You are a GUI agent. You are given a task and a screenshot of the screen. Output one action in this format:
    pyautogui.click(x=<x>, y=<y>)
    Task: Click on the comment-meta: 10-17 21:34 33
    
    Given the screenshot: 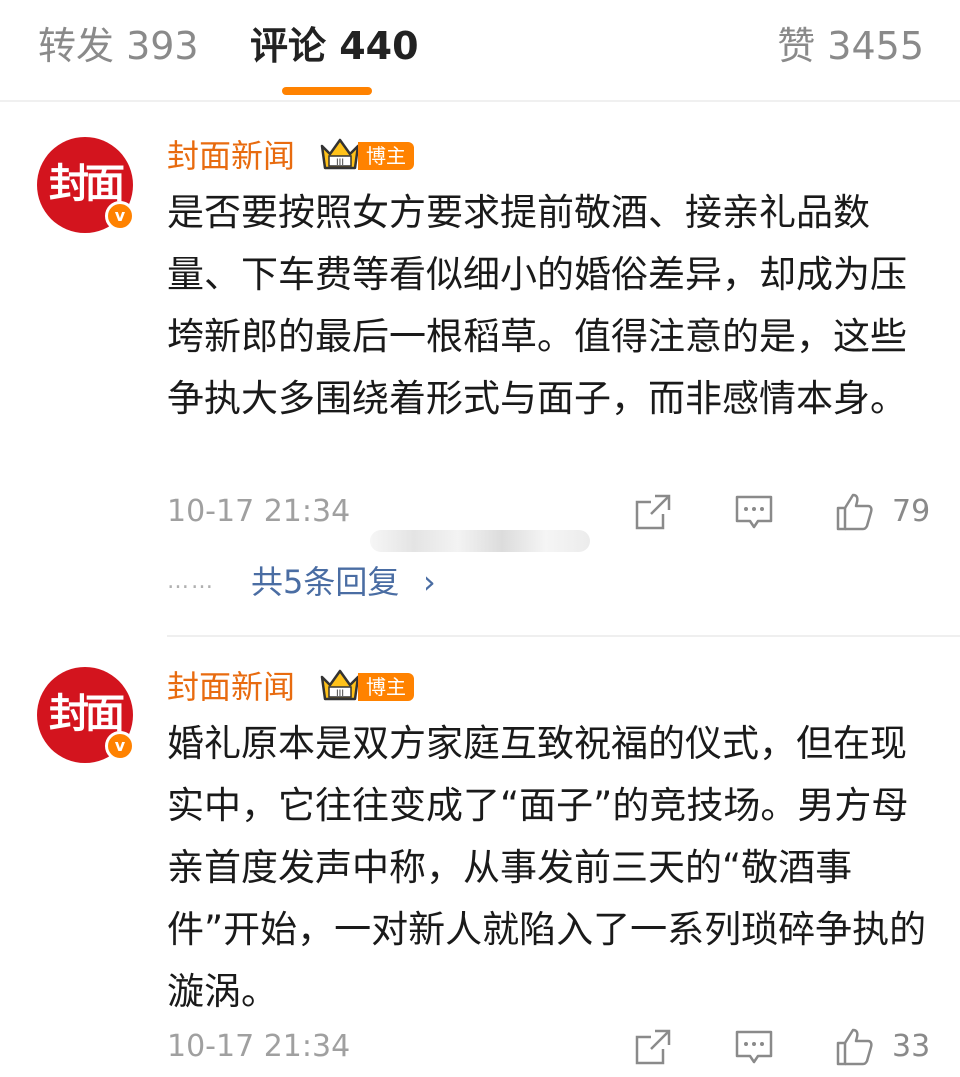 What is the action you would take?
    pyautogui.click(x=549, y=1047)
    